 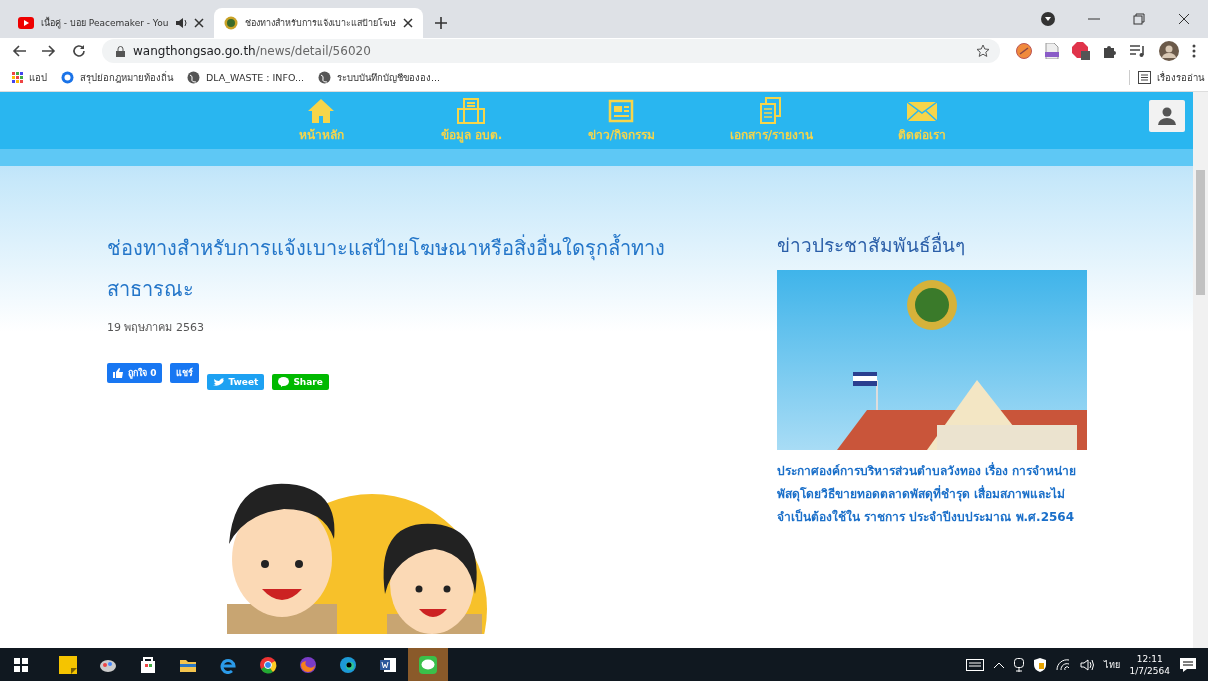 I want to click on wifi-icon, so click(x=1062, y=664).